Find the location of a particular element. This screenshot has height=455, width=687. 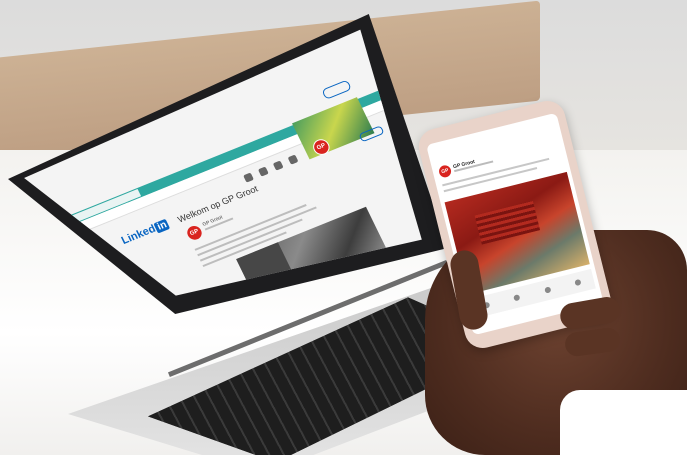

learning-icon is located at coordinates (293, 159).